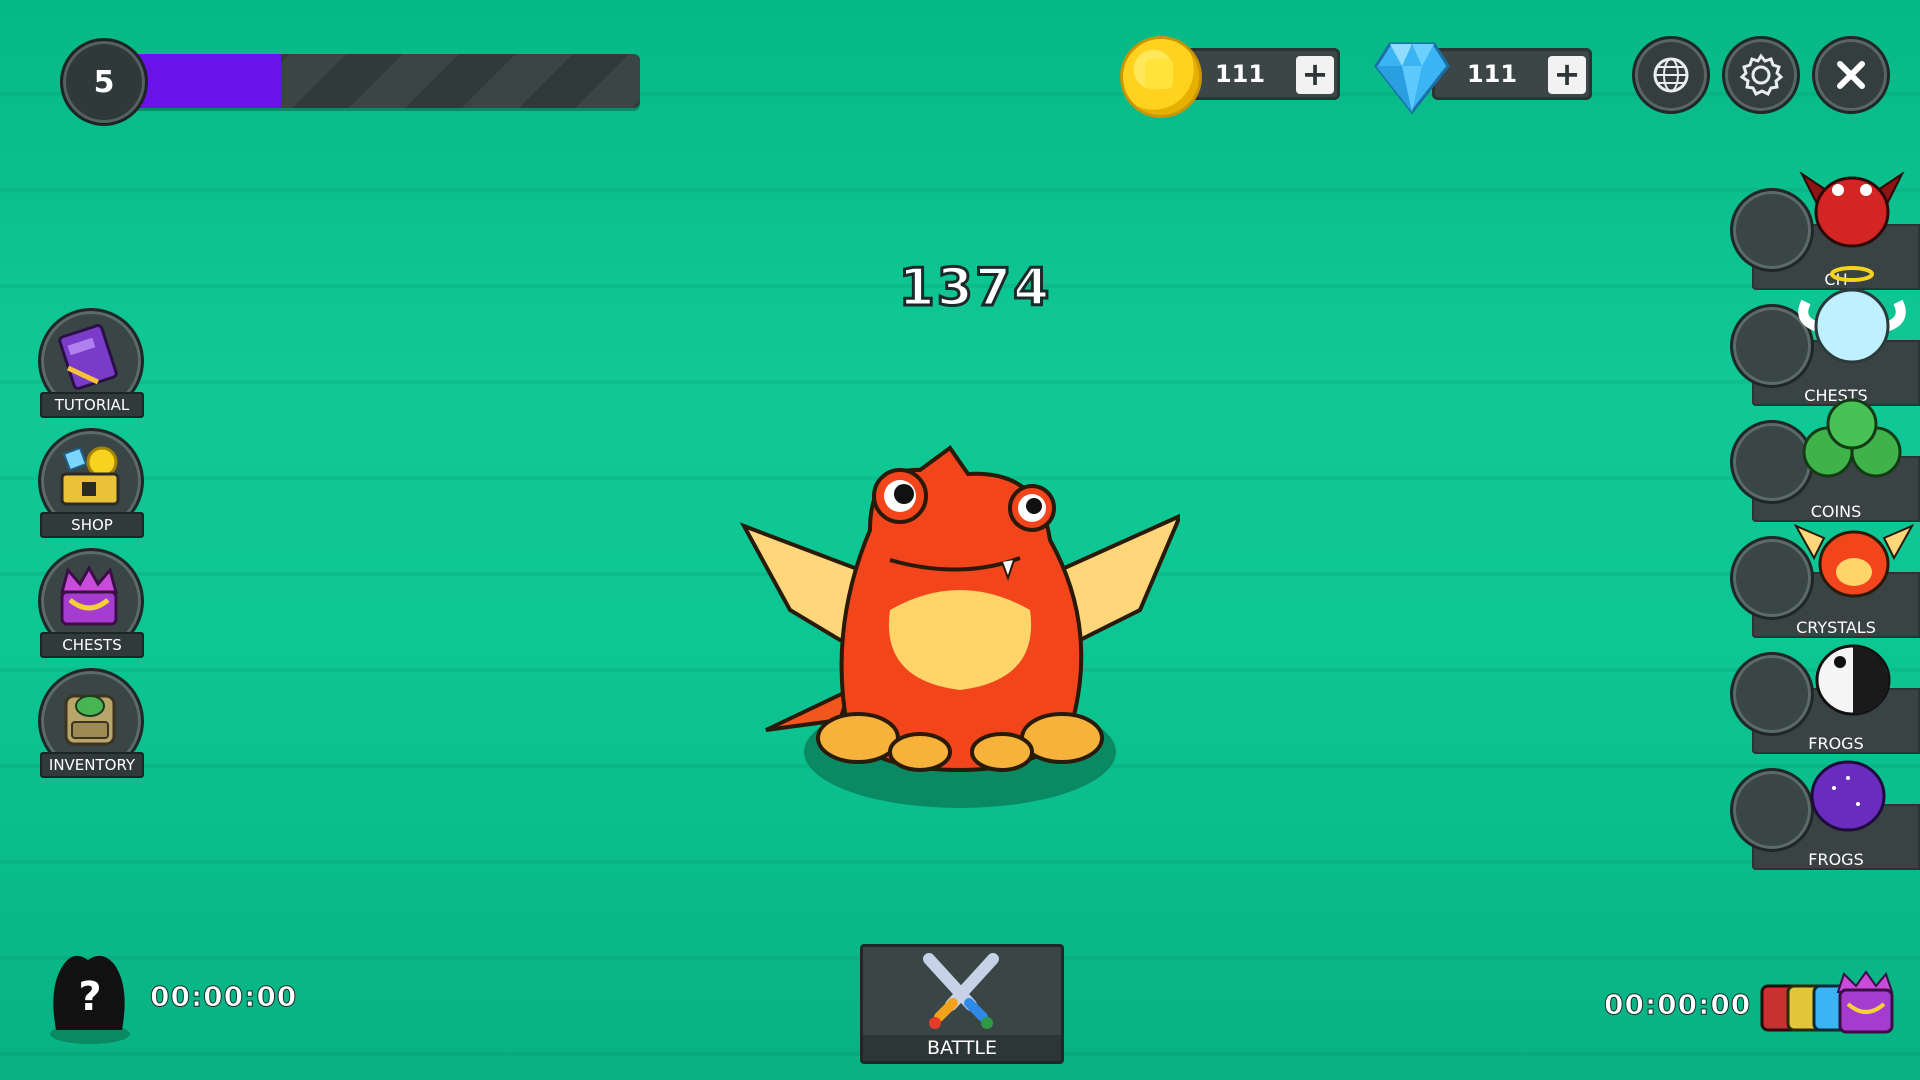 This screenshot has height=1080, width=1920. I want to click on settings-button, so click(1761, 75).